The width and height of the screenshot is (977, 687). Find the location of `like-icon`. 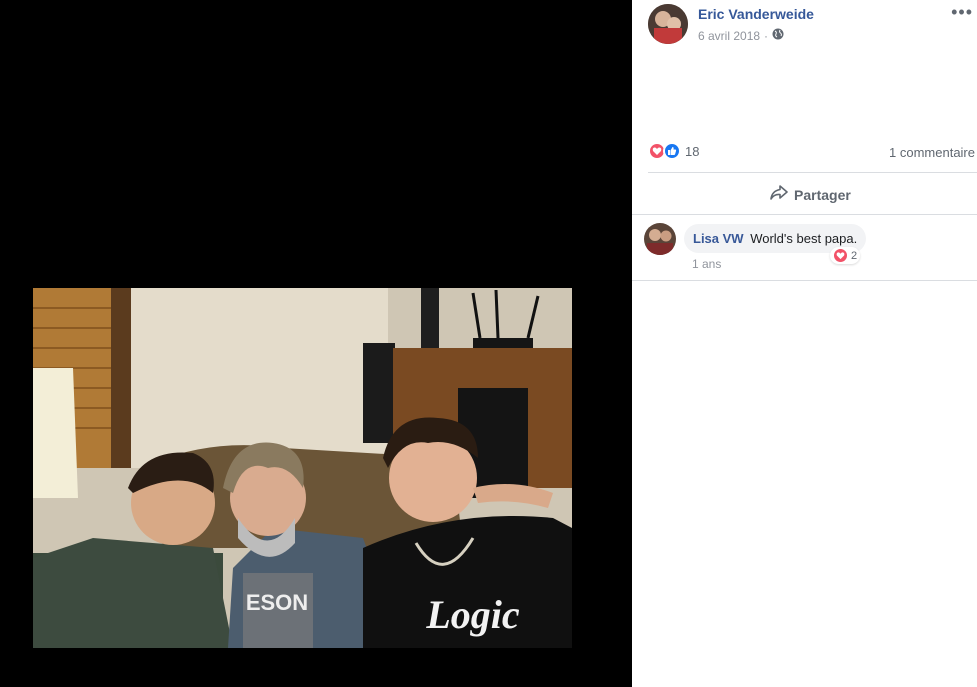

like-icon is located at coordinates (672, 151).